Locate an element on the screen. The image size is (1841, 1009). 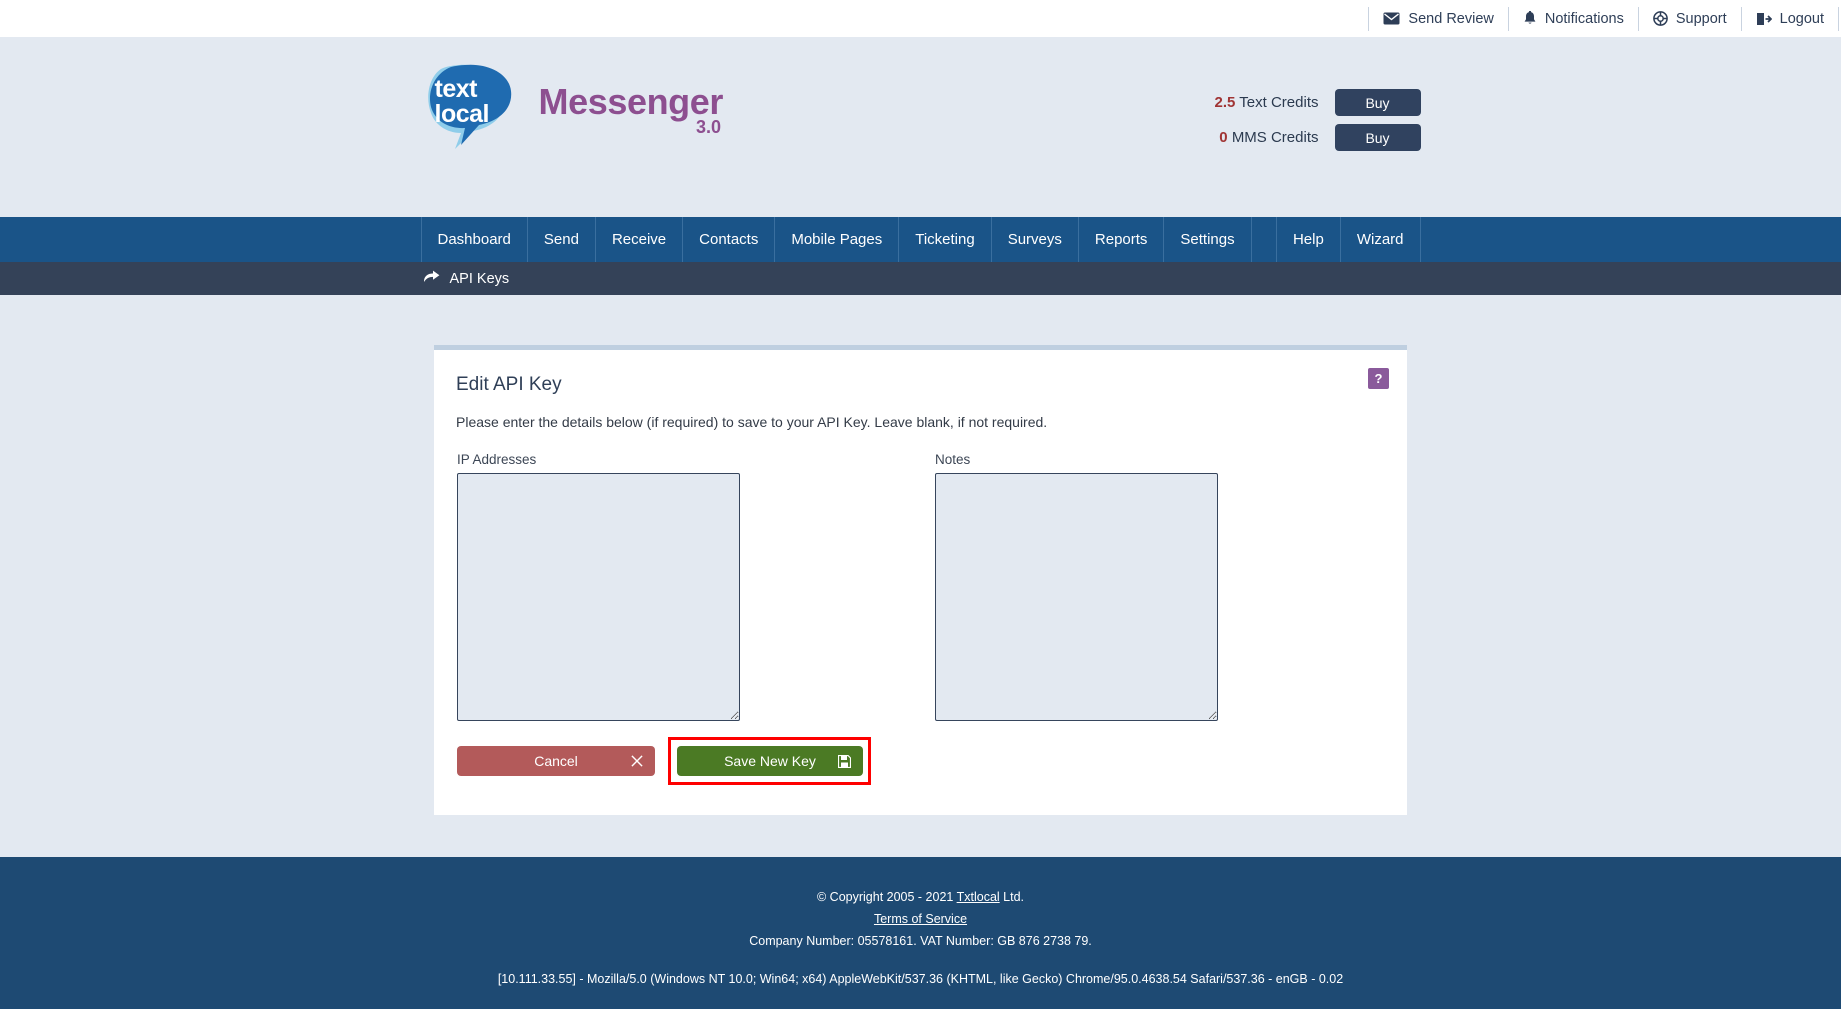
top-item-label: Logout is located at coordinates (1801, 18).